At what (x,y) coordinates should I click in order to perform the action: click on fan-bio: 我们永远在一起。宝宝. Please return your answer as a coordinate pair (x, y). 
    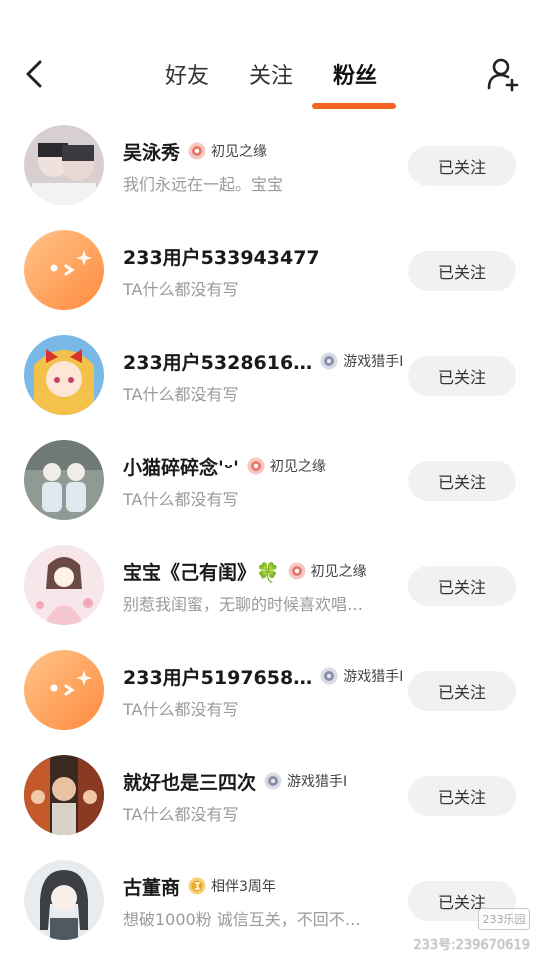
    Looking at the image, I should click on (203, 184).